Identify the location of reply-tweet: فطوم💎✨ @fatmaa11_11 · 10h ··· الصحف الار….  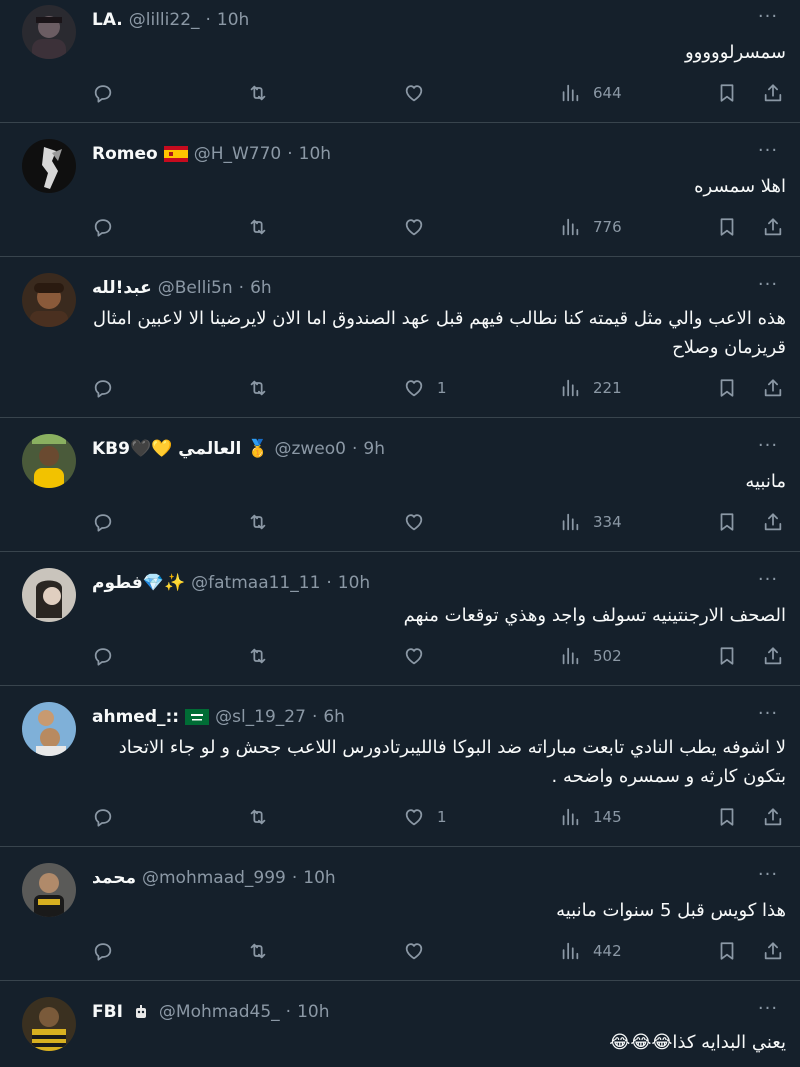
(400, 619).